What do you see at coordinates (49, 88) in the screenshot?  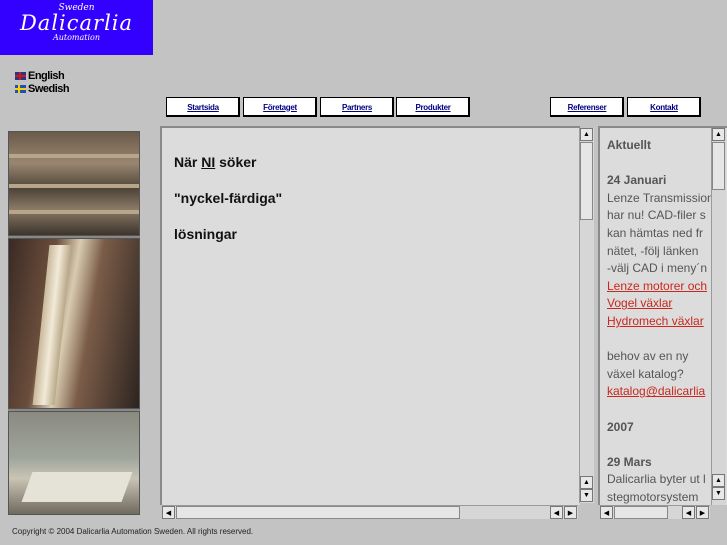 I see `language-swedish-label: Swedish` at bounding box center [49, 88].